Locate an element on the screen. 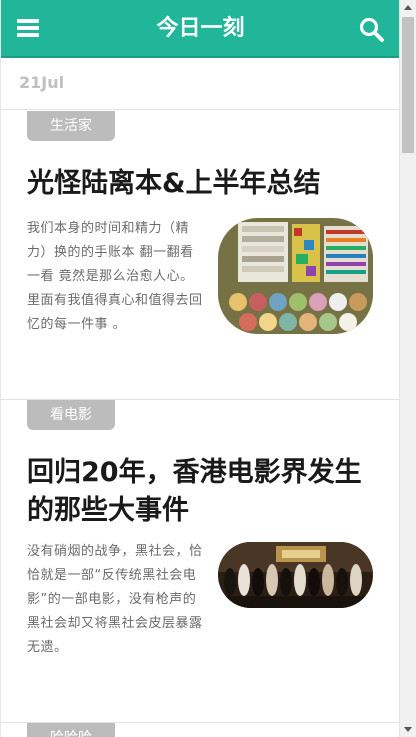  search-icon is located at coordinates (372, 30).